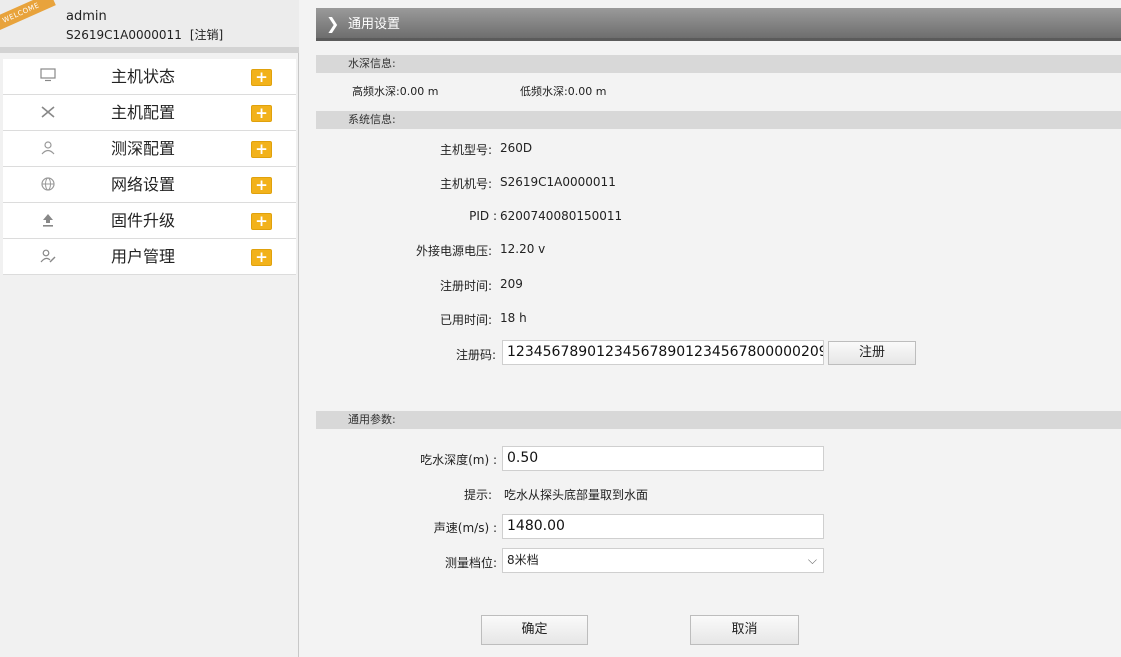 This screenshot has height=657, width=1121. Describe the element at coordinates (48, 149) in the screenshot. I see `users-icon` at that location.